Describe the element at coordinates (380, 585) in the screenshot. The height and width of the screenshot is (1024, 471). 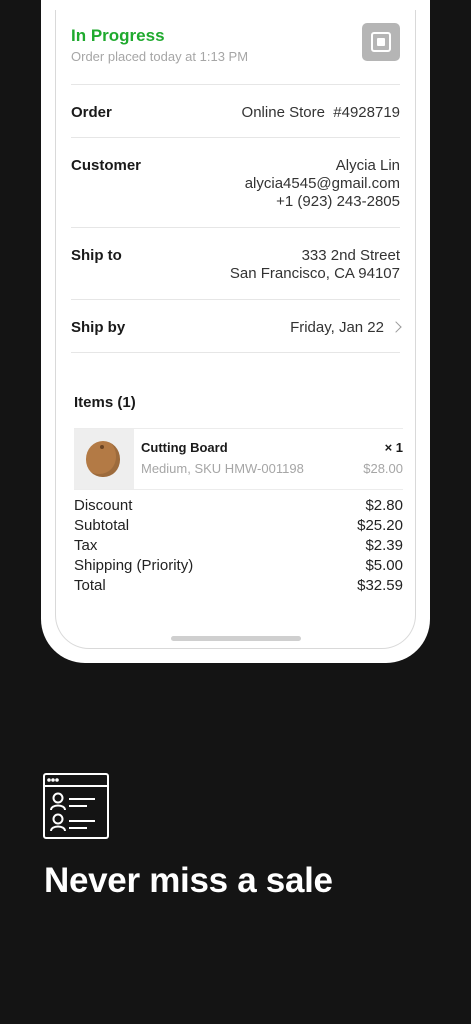
I see `total-value: $32.59` at that location.